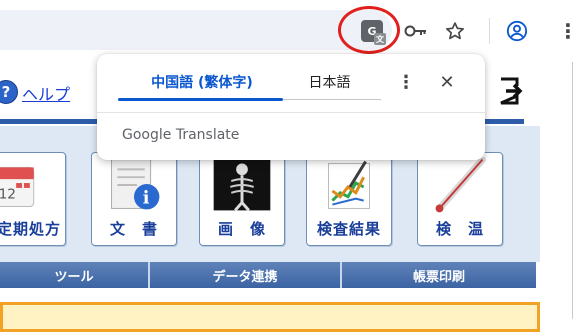 The height and width of the screenshot is (332, 586). What do you see at coordinates (329, 82) in the screenshot?
I see `tab-target-language: 日本語` at bounding box center [329, 82].